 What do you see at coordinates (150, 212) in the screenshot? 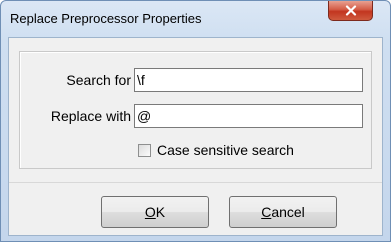
I see `ok-mnemonic: O` at bounding box center [150, 212].